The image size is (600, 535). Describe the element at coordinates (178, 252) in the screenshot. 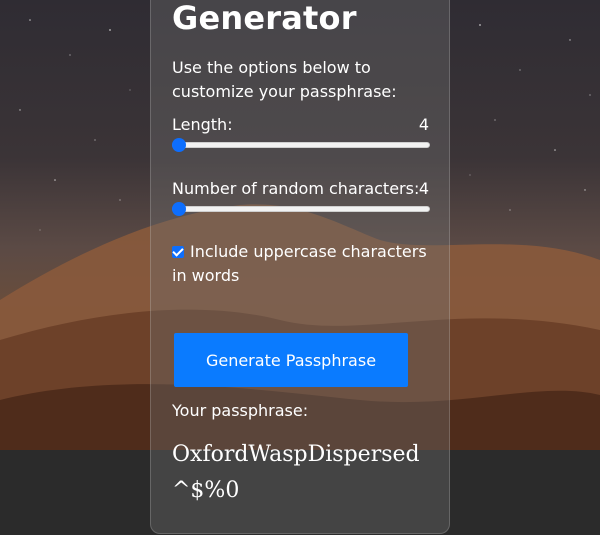

I see `uppercase-checkbox` at that location.